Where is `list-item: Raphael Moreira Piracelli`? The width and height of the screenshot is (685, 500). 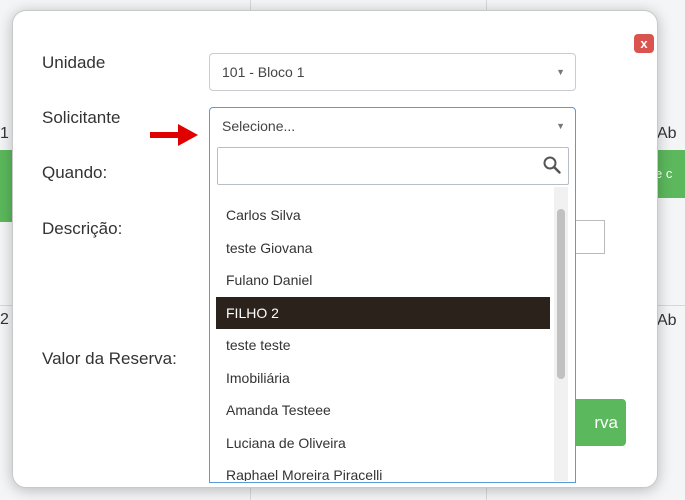 list-item: Raphael Moreira Piracelli is located at coordinates (383, 470).